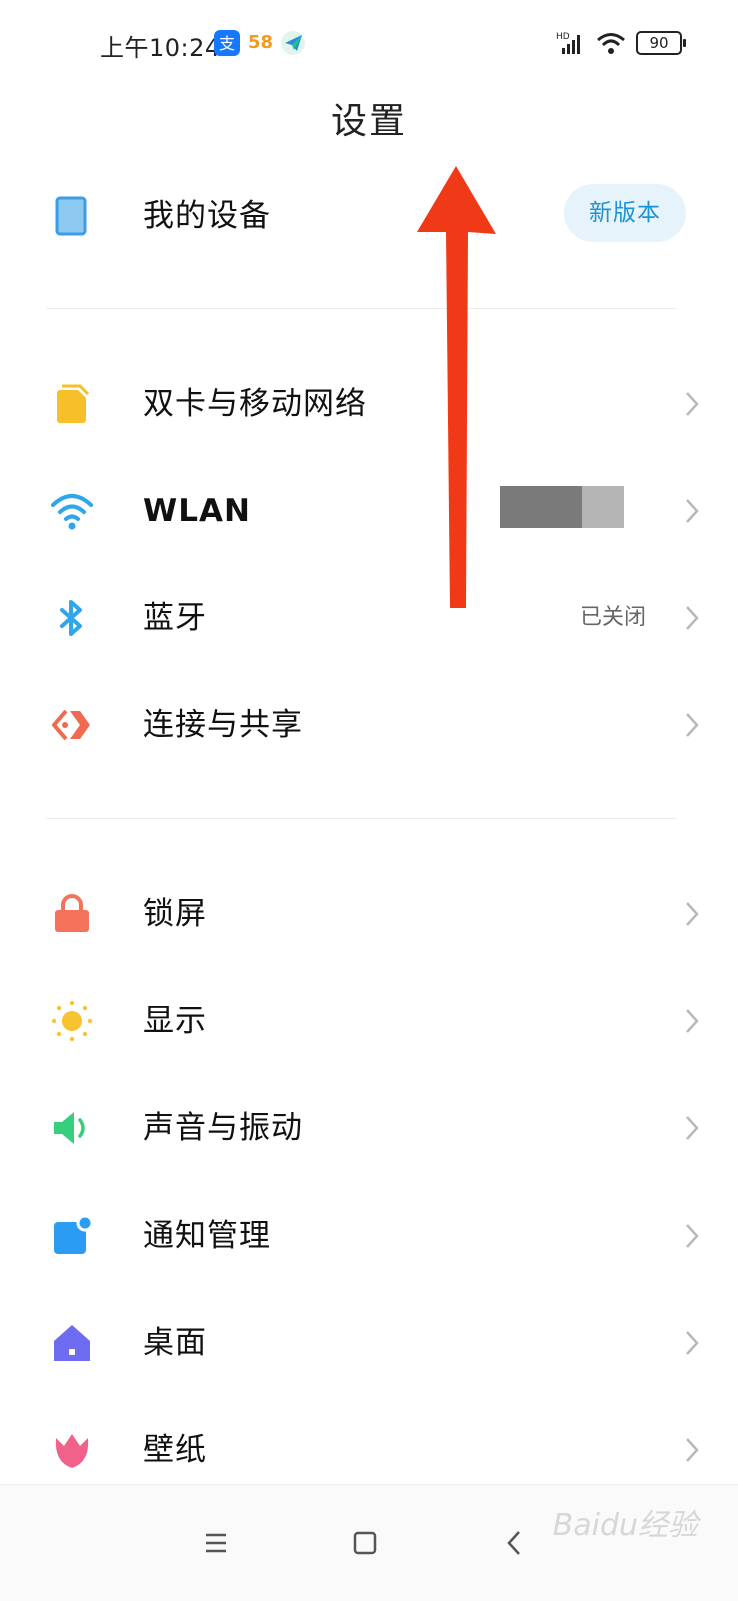 This screenshot has width=738, height=1601. I want to click on back-icon, so click(515, 1543).